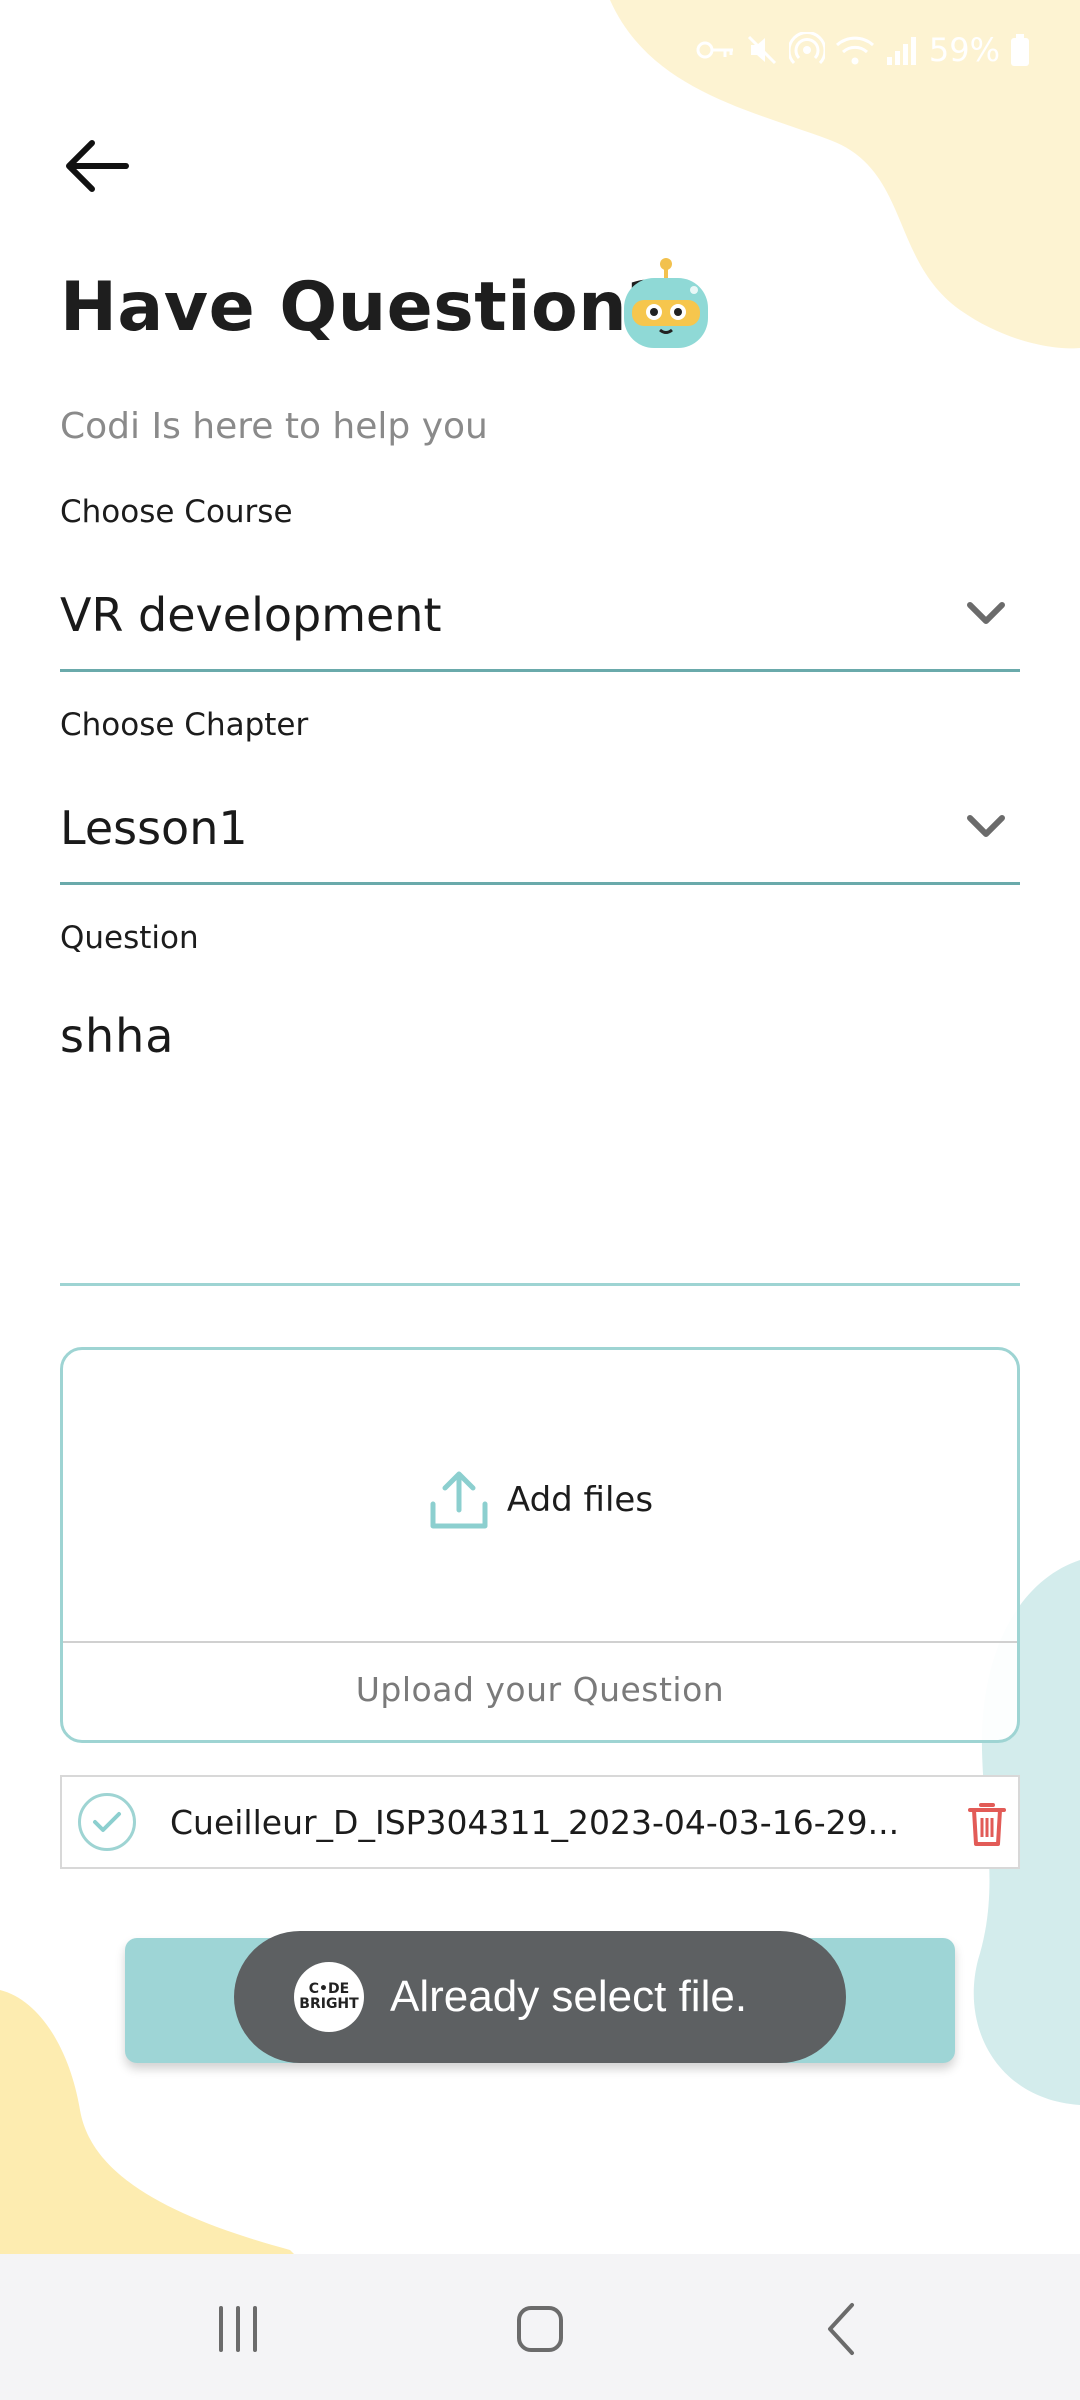  I want to click on vpn-key-icon, so click(714, 50).